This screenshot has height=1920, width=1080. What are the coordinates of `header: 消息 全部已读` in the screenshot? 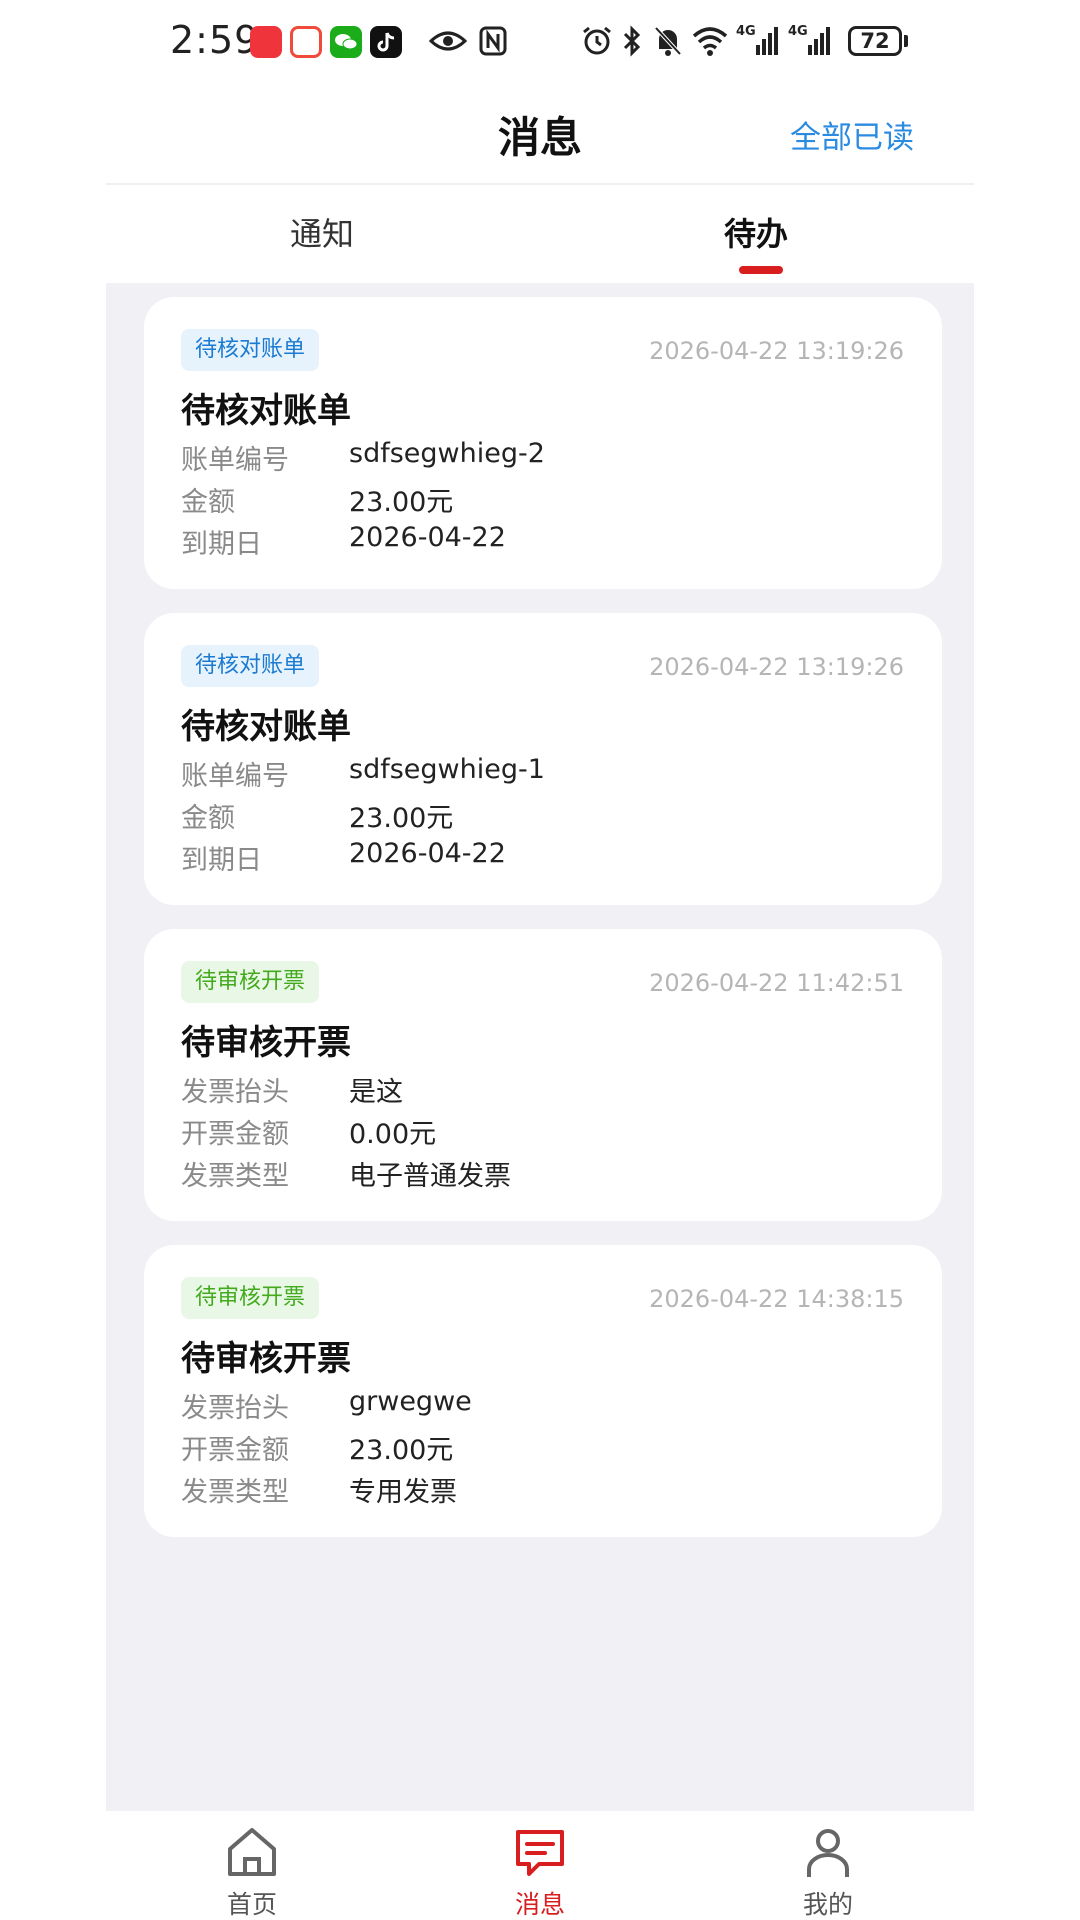 It's located at (540, 133).